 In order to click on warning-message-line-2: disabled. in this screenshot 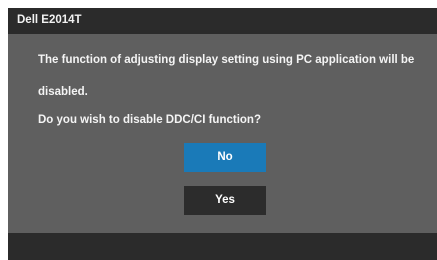, I will do `click(63, 92)`.